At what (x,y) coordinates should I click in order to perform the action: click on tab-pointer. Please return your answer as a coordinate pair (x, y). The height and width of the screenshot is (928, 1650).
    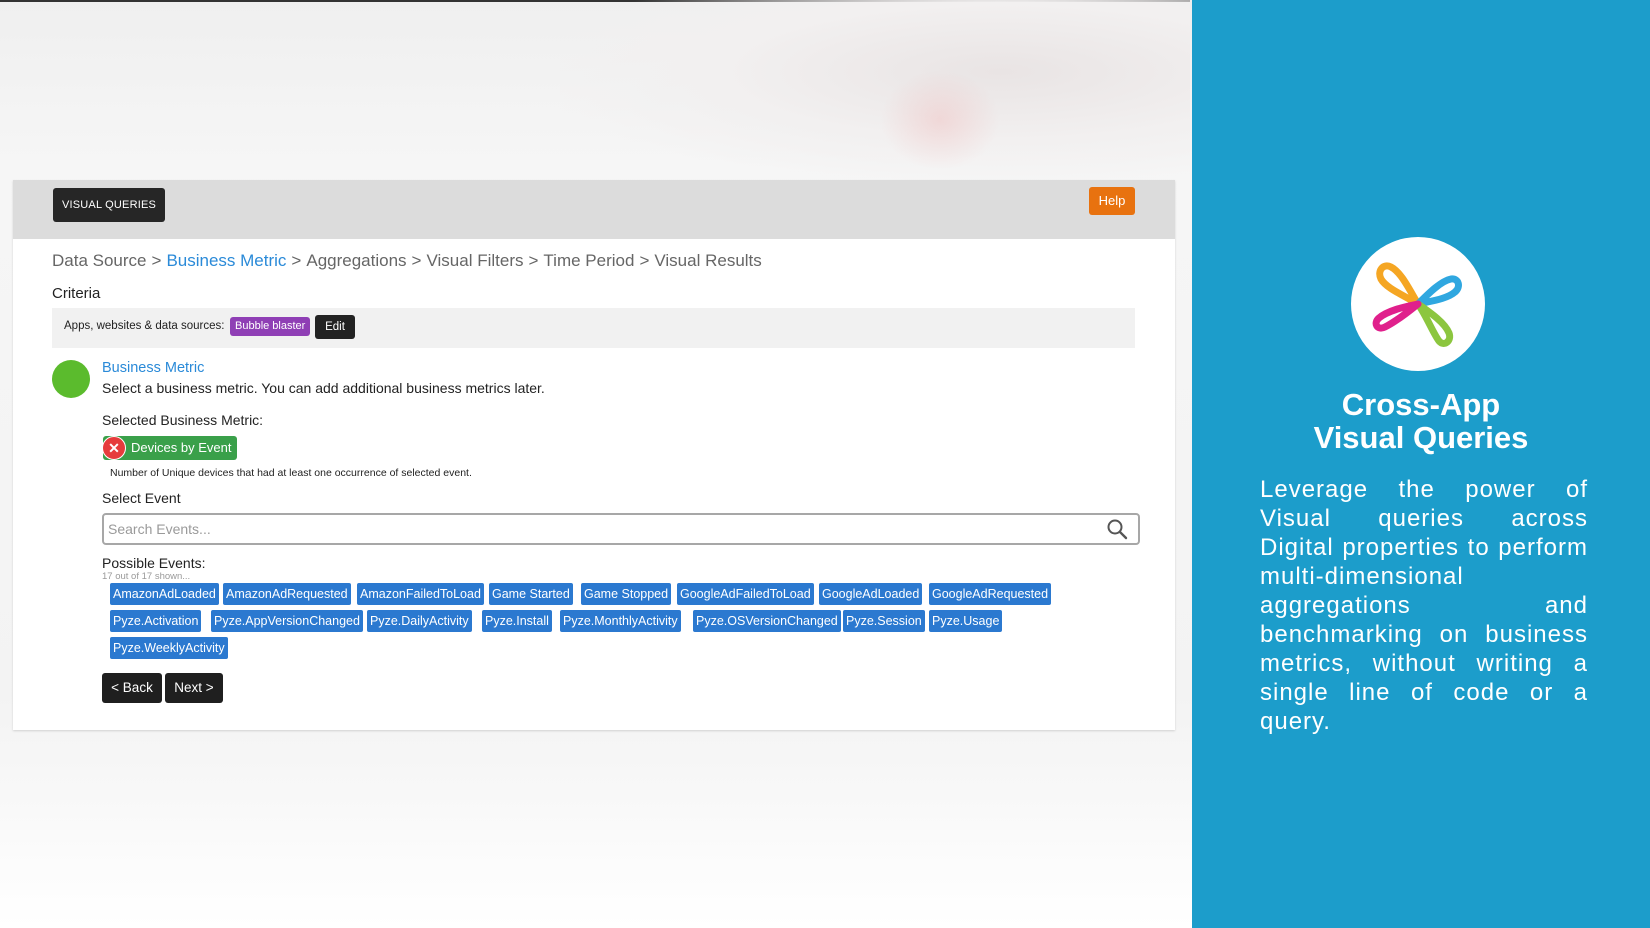
    Looking at the image, I should click on (69, 218).